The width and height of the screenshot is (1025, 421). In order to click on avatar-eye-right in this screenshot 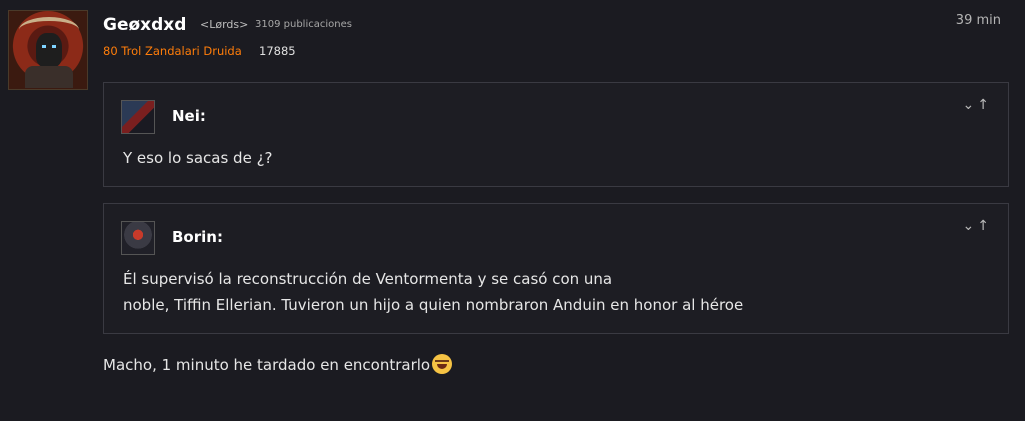, I will do `click(54, 46)`.